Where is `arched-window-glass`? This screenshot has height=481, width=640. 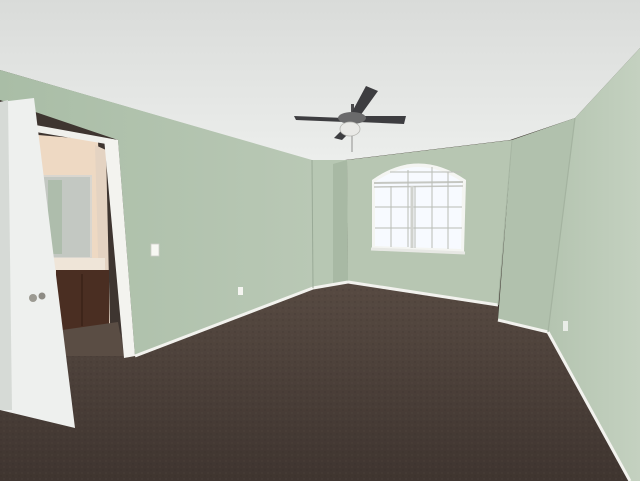
arched-window-glass is located at coordinates (418, 208).